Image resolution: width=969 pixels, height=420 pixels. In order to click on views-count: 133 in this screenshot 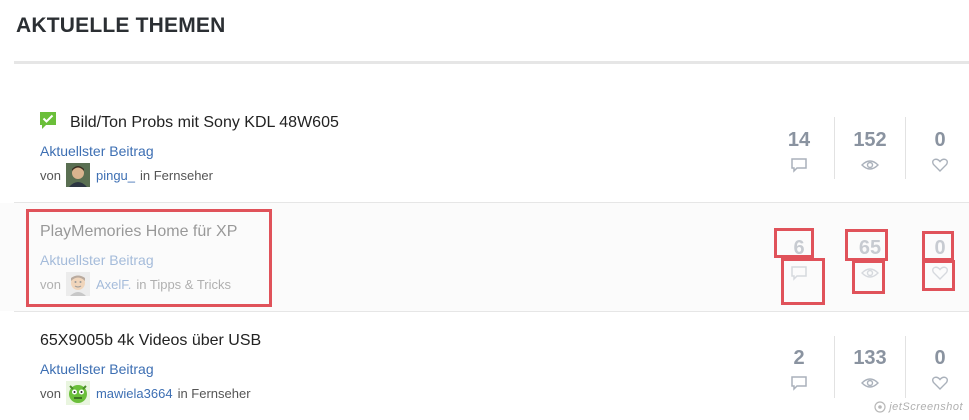, I will do `click(870, 358)`.